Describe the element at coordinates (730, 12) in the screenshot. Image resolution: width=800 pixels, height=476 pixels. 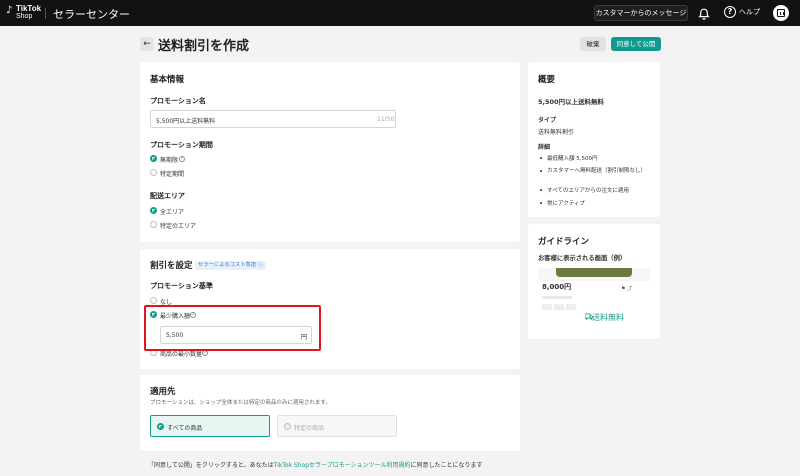
I see `help-icon: ?` at that location.